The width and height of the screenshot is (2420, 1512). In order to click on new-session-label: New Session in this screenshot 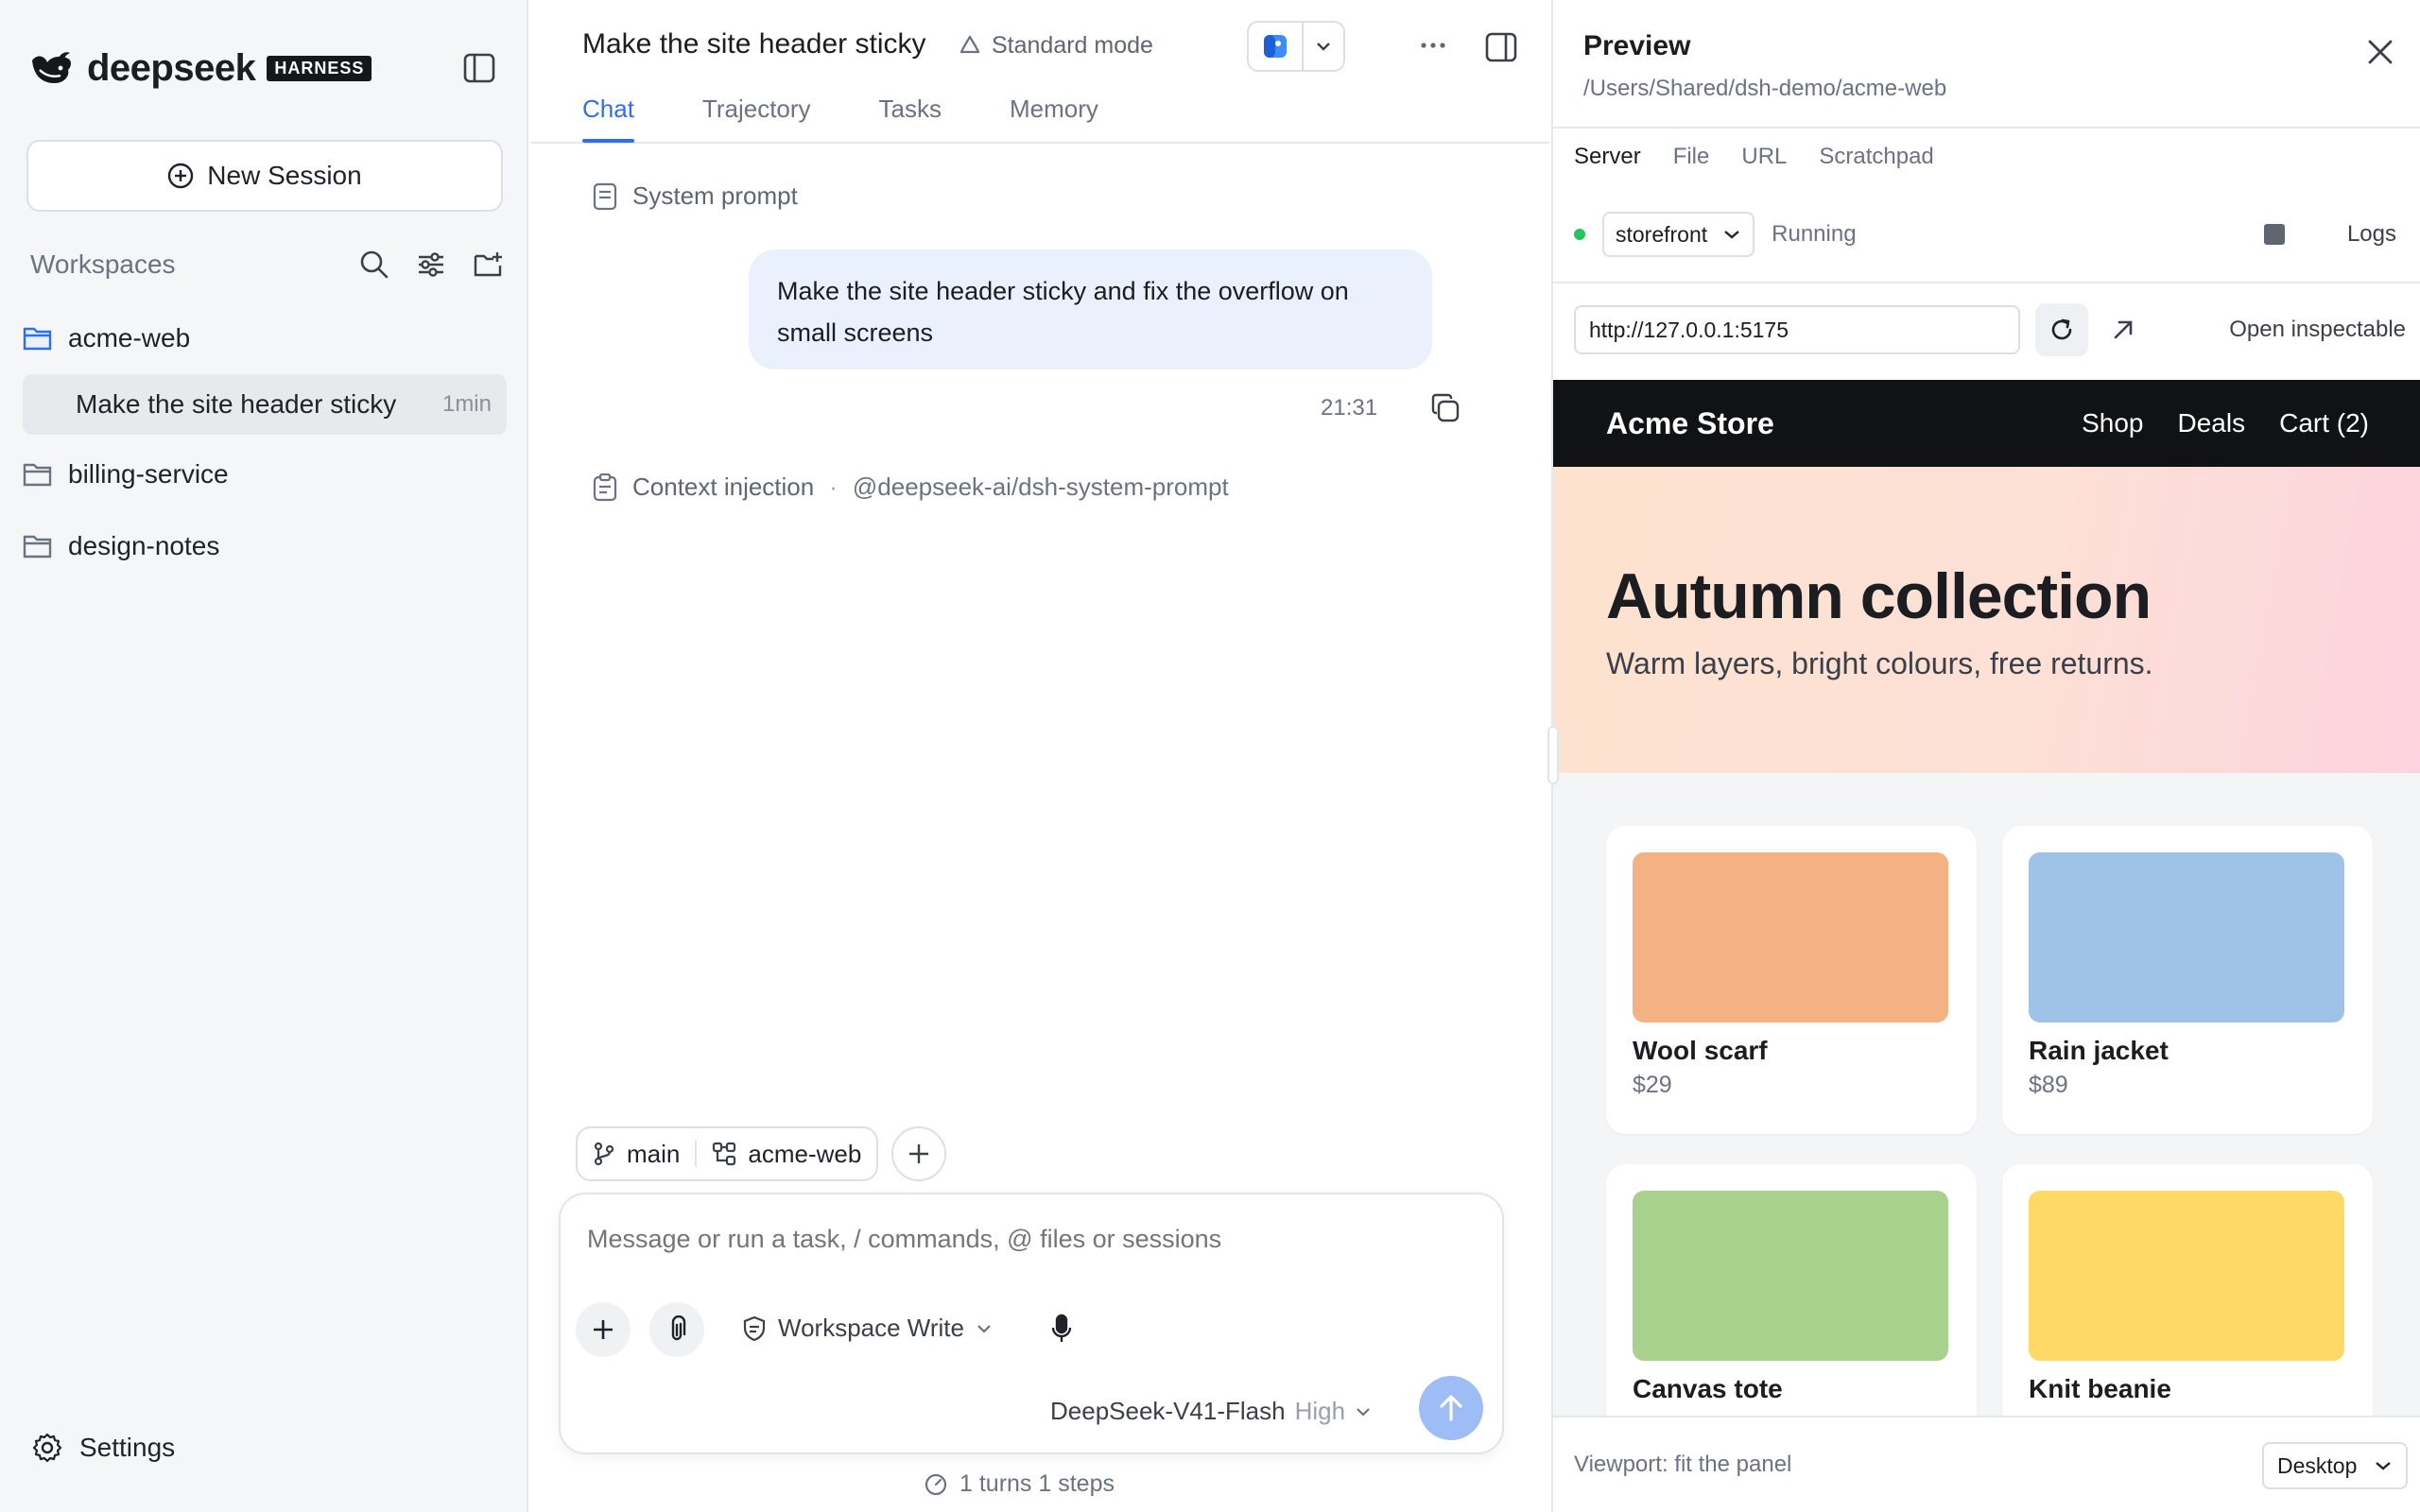, I will do `click(284, 175)`.